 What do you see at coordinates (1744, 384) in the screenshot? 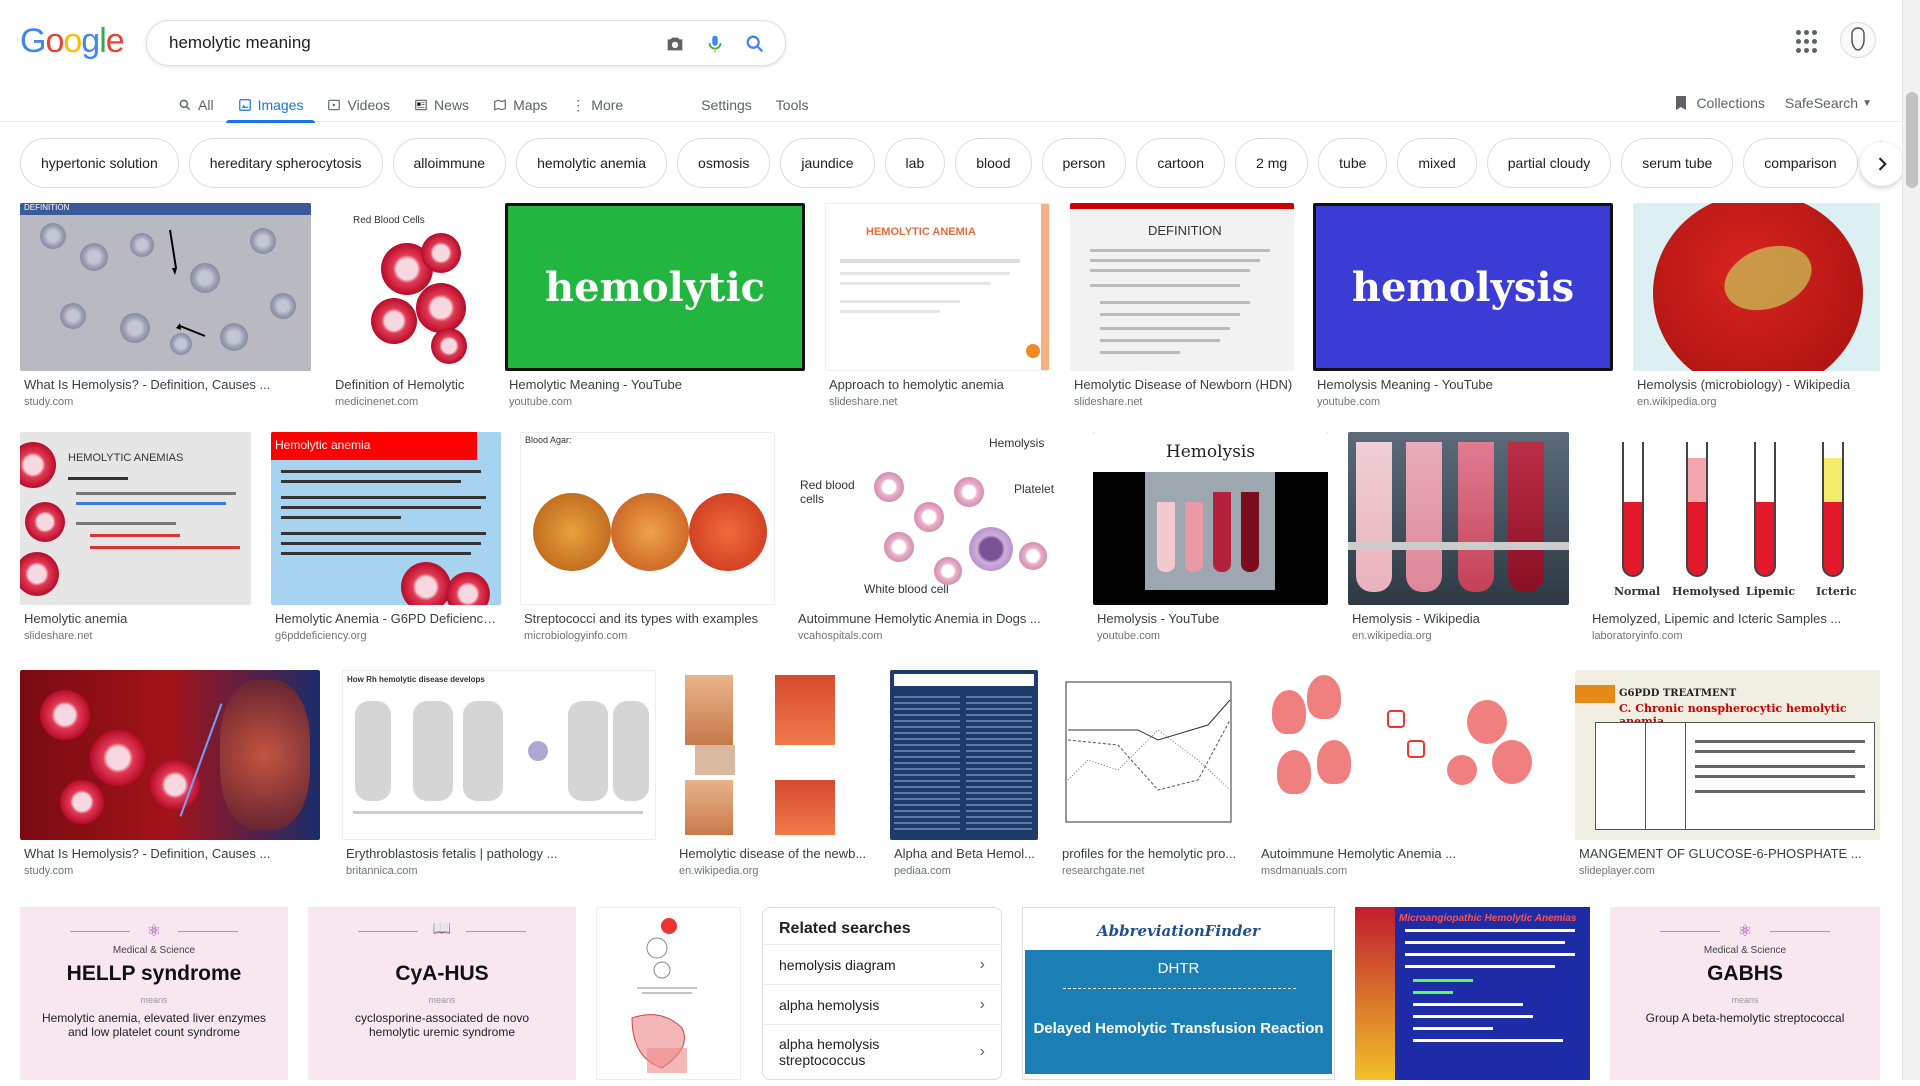
I see `result-caption: Hemolysis (microbiology) - Wikipedia` at bounding box center [1744, 384].